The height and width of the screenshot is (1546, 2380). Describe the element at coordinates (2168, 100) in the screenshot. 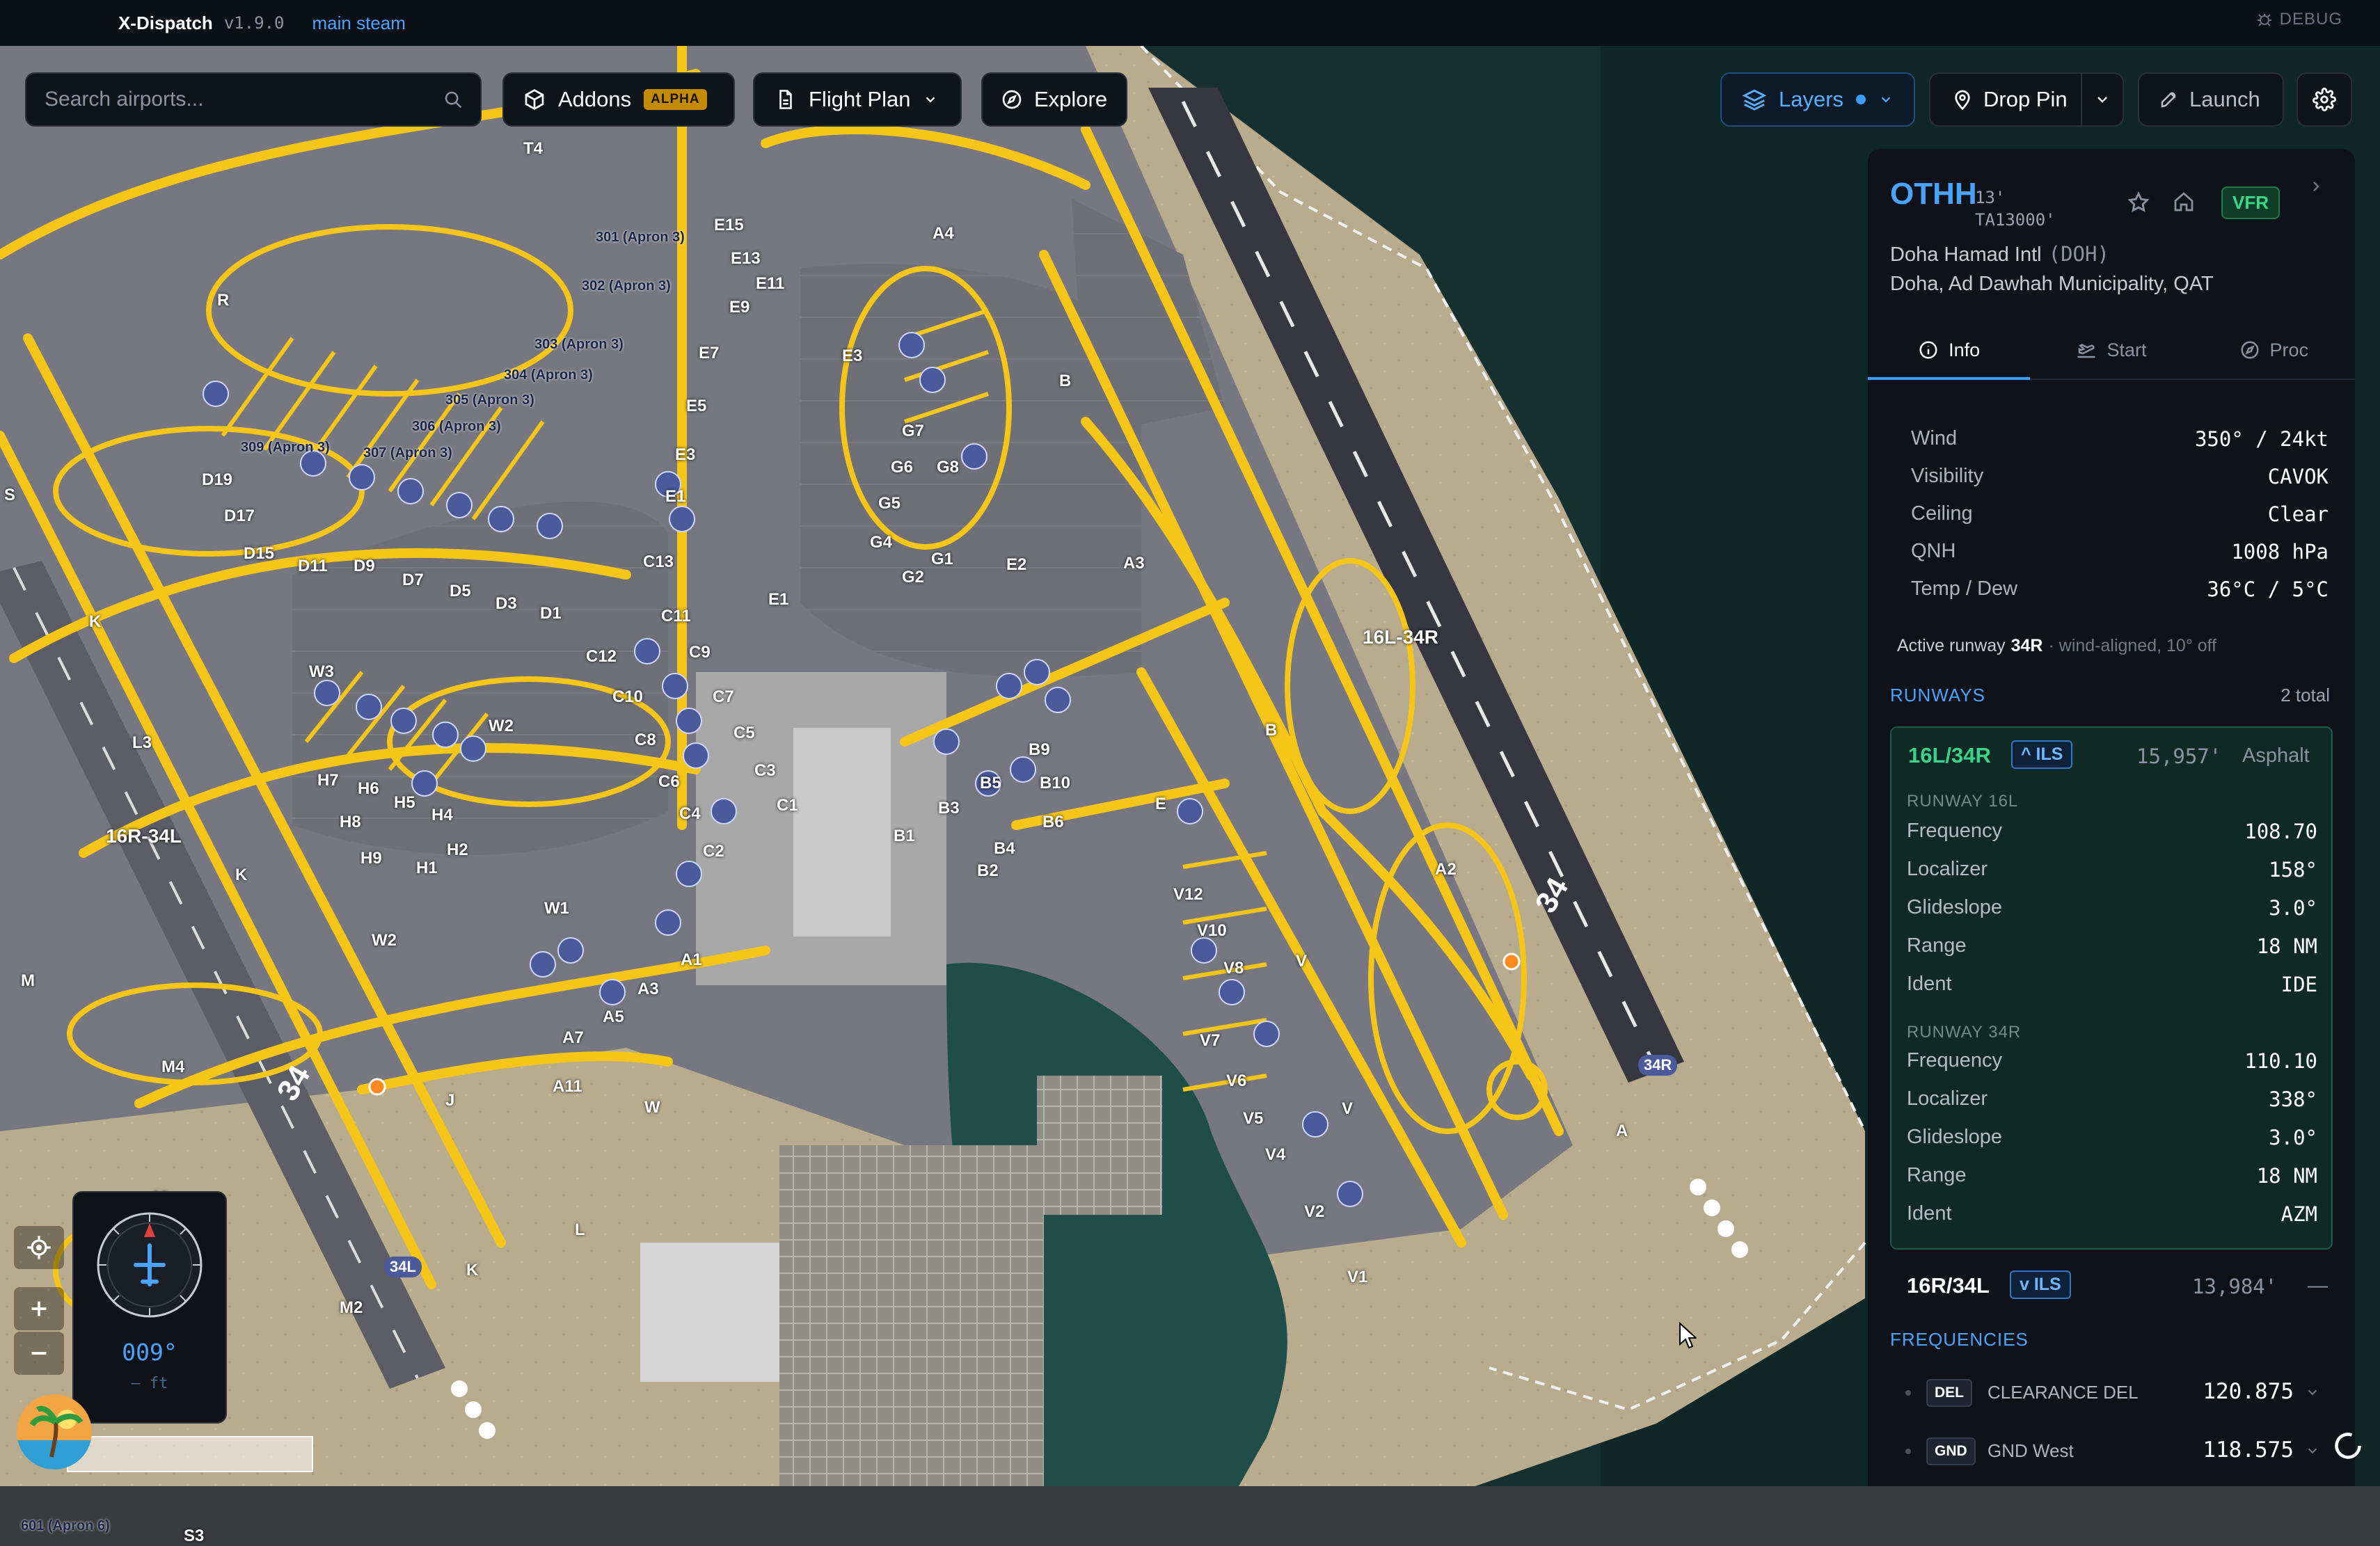

I see `rocket-icon` at that location.